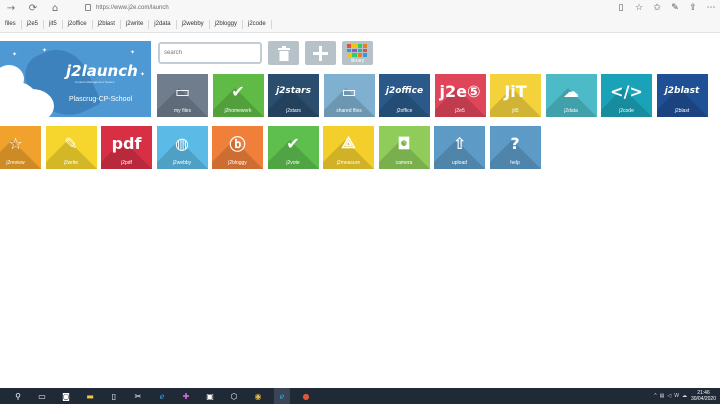  Describe the element at coordinates (515, 91) in the screenshot. I see `jit-logo-icon: JiT` at that location.